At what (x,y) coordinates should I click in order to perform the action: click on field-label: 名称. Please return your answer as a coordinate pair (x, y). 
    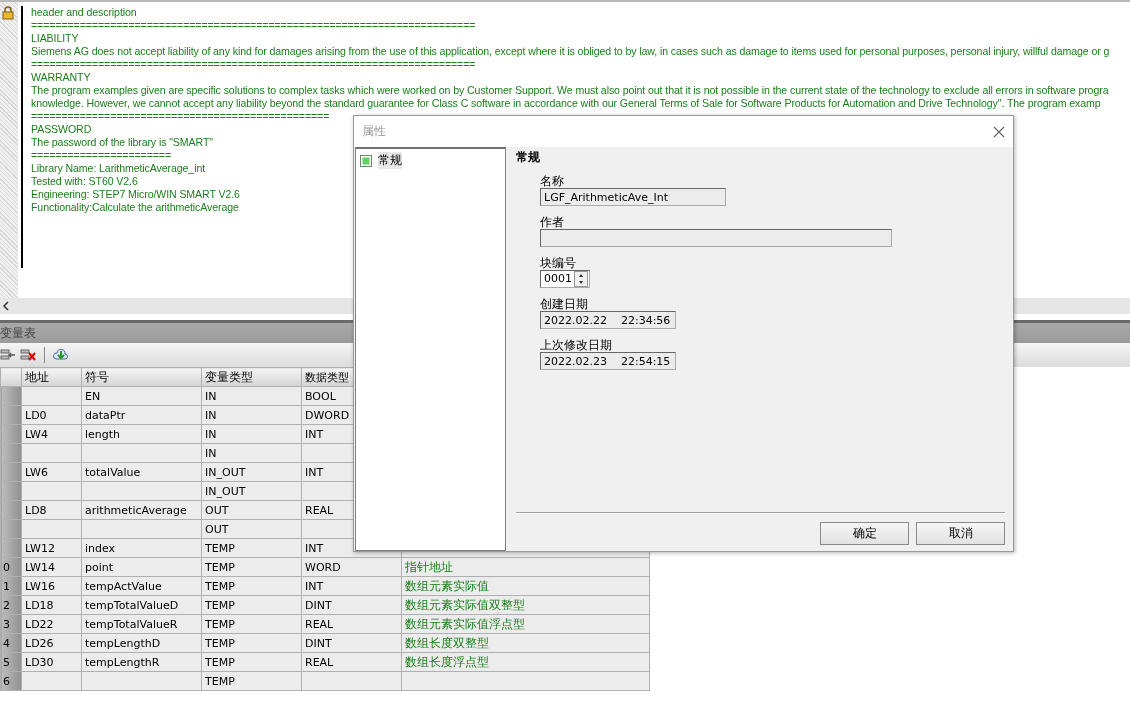
    Looking at the image, I should click on (552, 181).